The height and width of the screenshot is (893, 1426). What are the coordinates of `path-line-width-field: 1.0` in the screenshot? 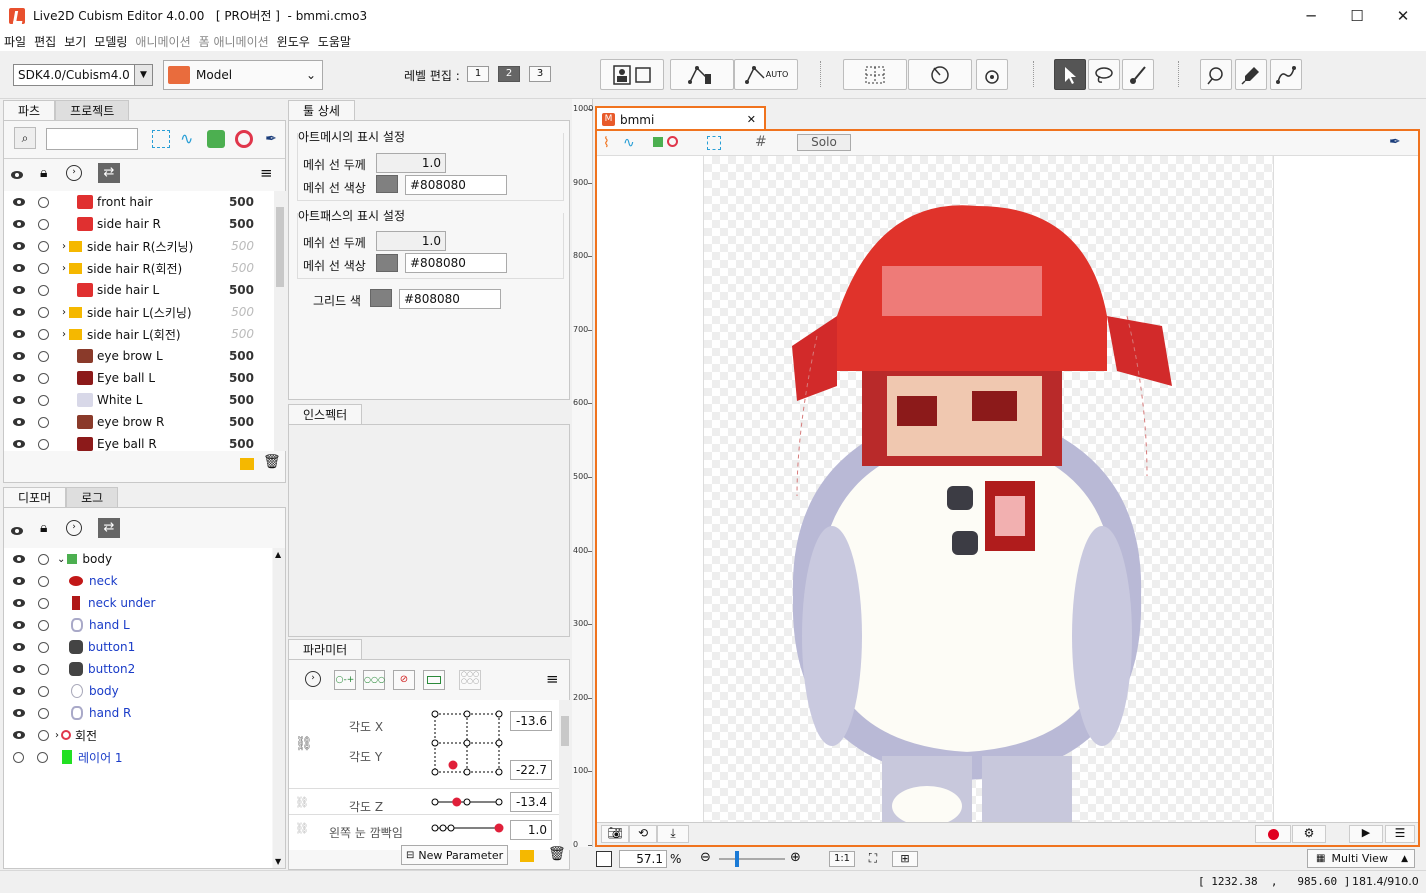 It's located at (411, 241).